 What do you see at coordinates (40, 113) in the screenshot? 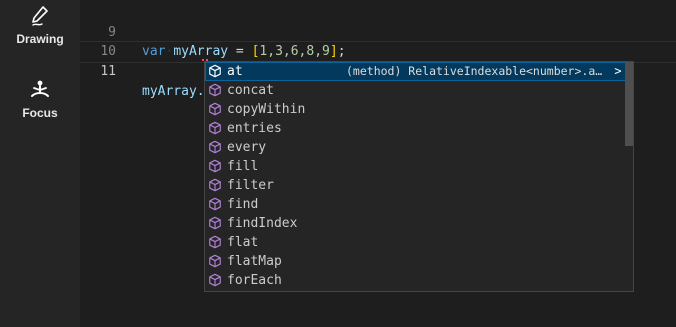
I see `sidebar-item-label: Focus` at bounding box center [40, 113].